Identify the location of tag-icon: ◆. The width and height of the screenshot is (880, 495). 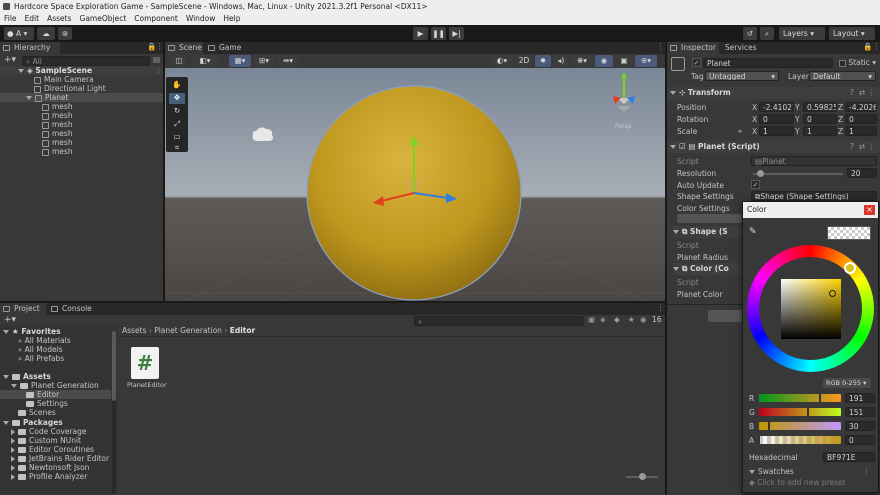
(617, 319).